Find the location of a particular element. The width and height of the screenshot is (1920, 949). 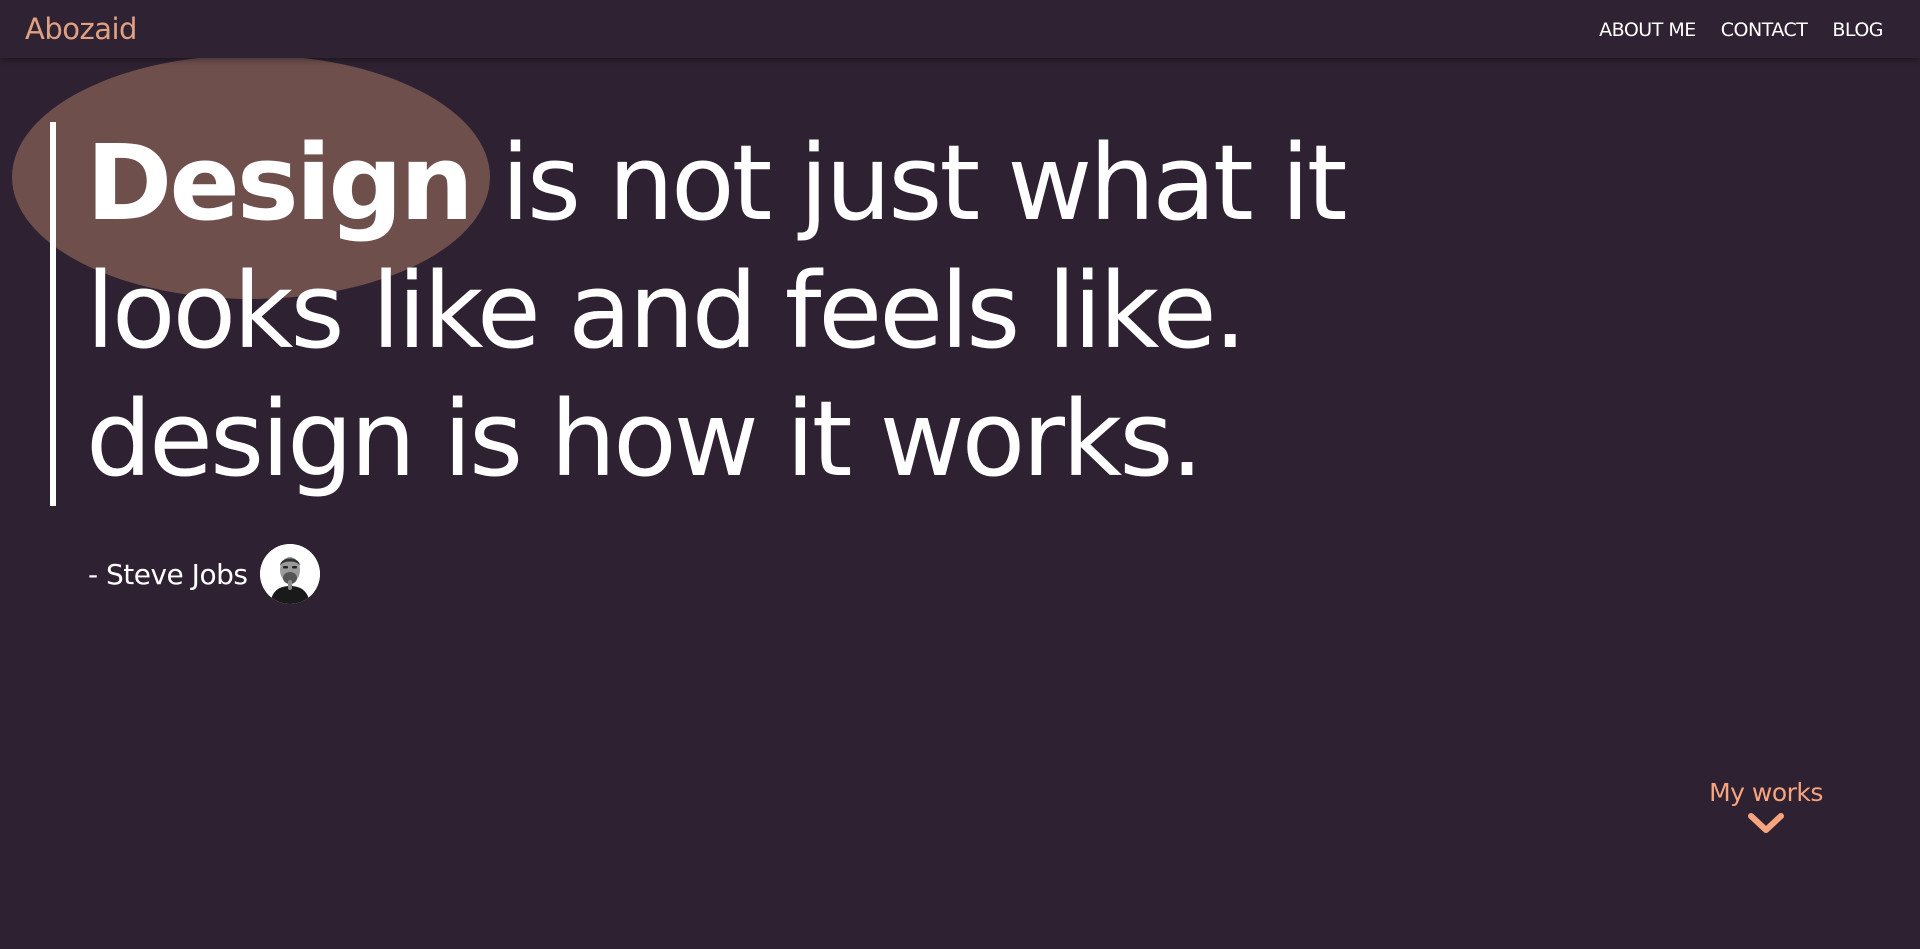

nav-item-blog: BLOG is located at coordinates (1857, 30).